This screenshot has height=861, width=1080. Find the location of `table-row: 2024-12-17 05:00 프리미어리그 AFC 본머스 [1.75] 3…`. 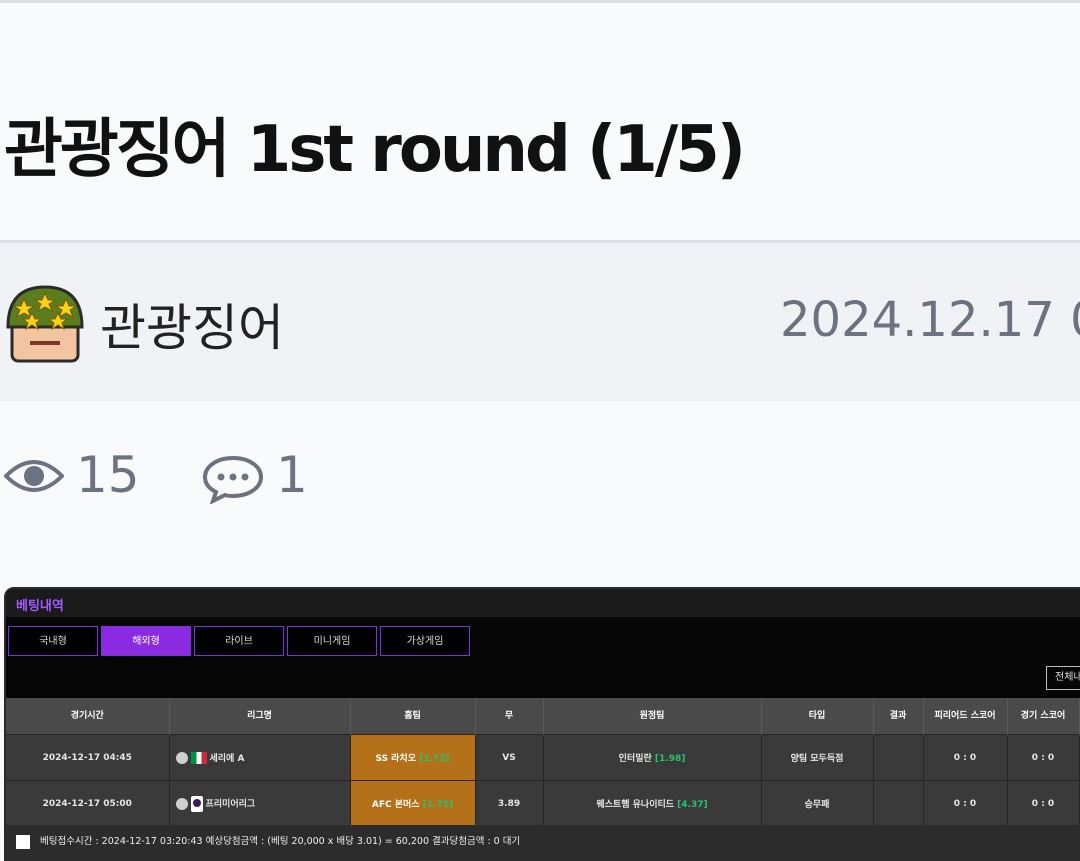

table-row: 2024-12-17 05:00 프리미어리그 AFC 본머스 [1.75] 3… is located at coordinates (543, 803).